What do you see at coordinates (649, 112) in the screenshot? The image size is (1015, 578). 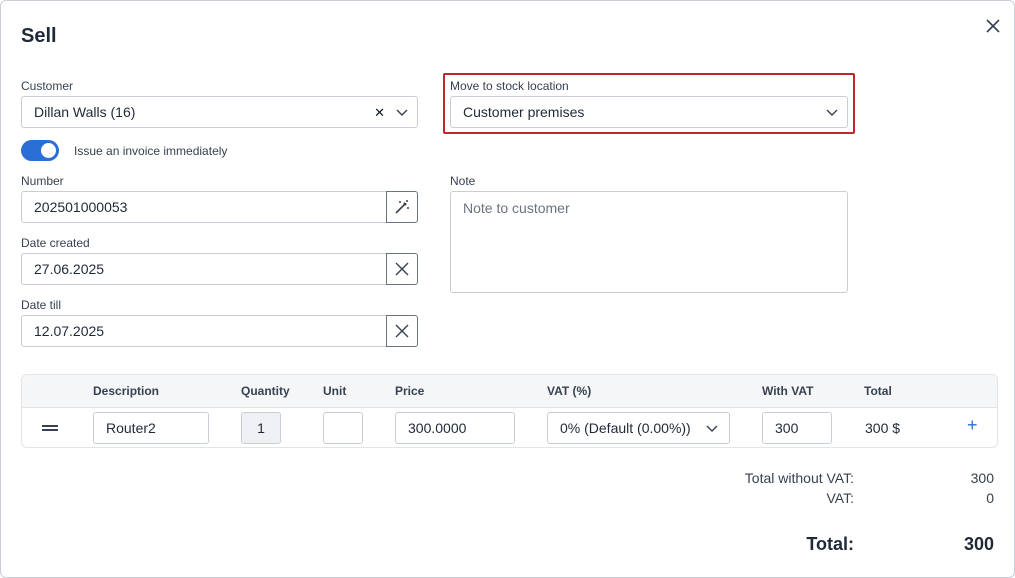 I see `stock-location-select: Customer premises` at bounding box center [649, 112].